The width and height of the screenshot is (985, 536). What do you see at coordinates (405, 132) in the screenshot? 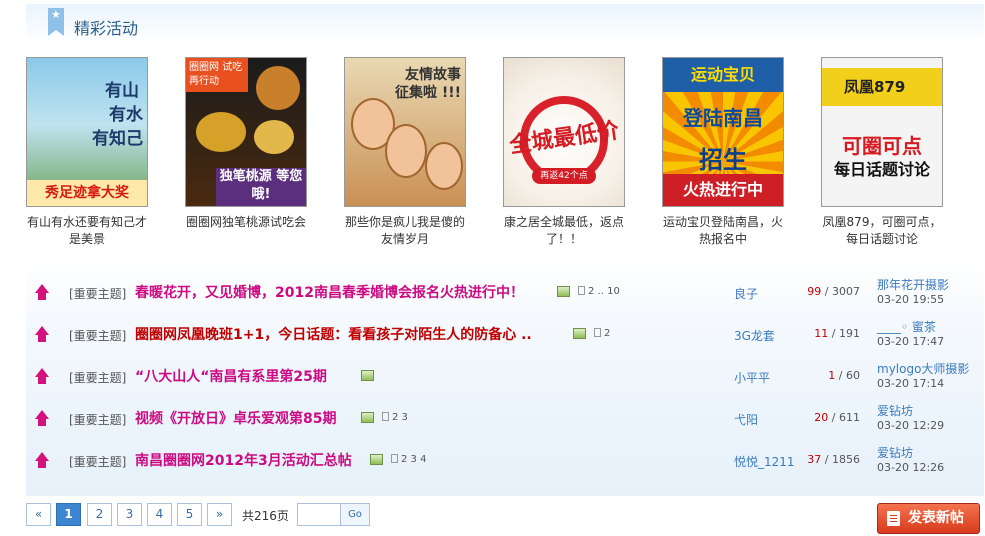
I see `activity-poster: 友情故事 征集啦 !!!` at bounding box center [405, 132].